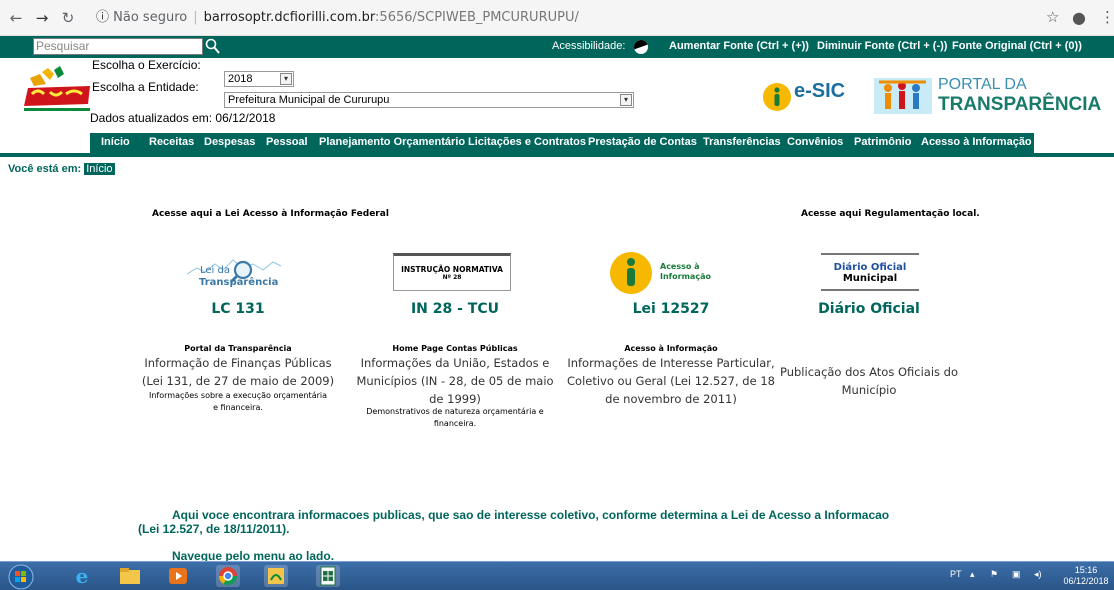  What do you see at coordinates (16, 18) in the screenshot?
I see `back-icon: ←` at bounding box center [16, 18].